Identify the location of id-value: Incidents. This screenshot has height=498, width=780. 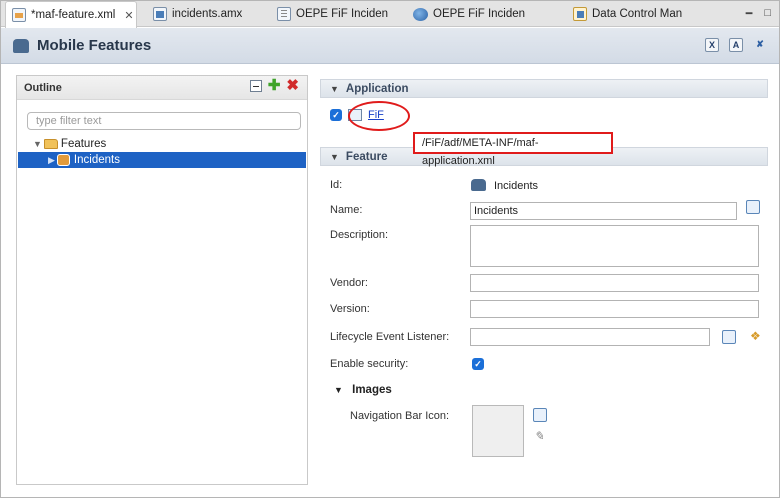
(504, 185).